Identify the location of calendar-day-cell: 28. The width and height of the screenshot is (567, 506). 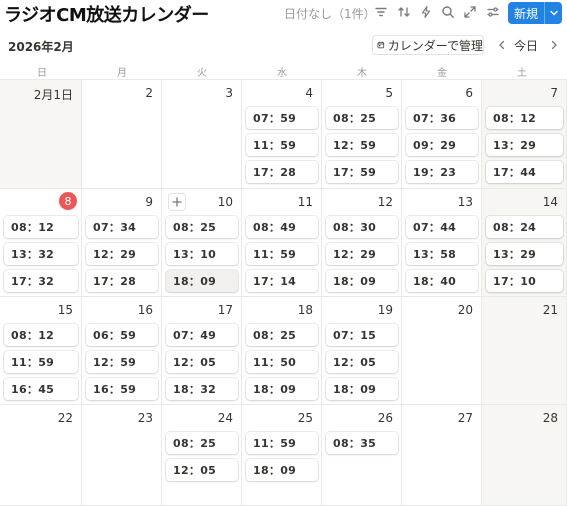
(524, 455).